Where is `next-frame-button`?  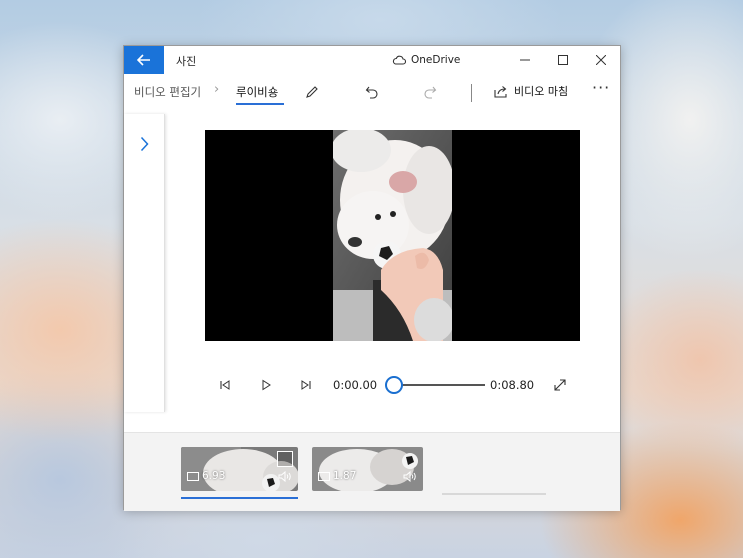
next-frame-button is located at coordinates (306, 385).